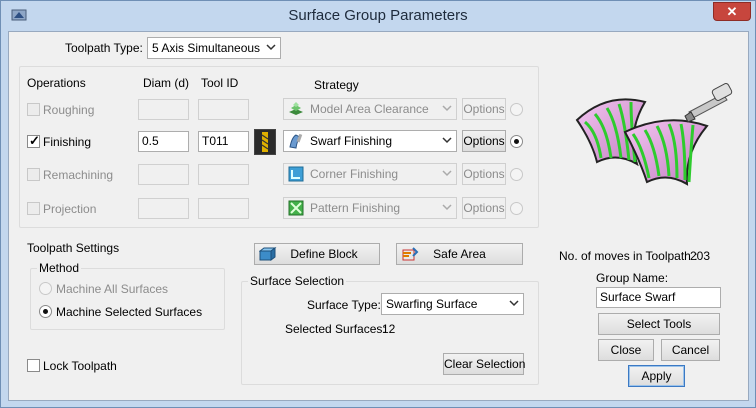 This screenshot has width=756, height=408. What do you see at coordinates (344, 305) in the screenshot?
I see `surface-type-label: Surface Type:` at bounding box center [344, 305].